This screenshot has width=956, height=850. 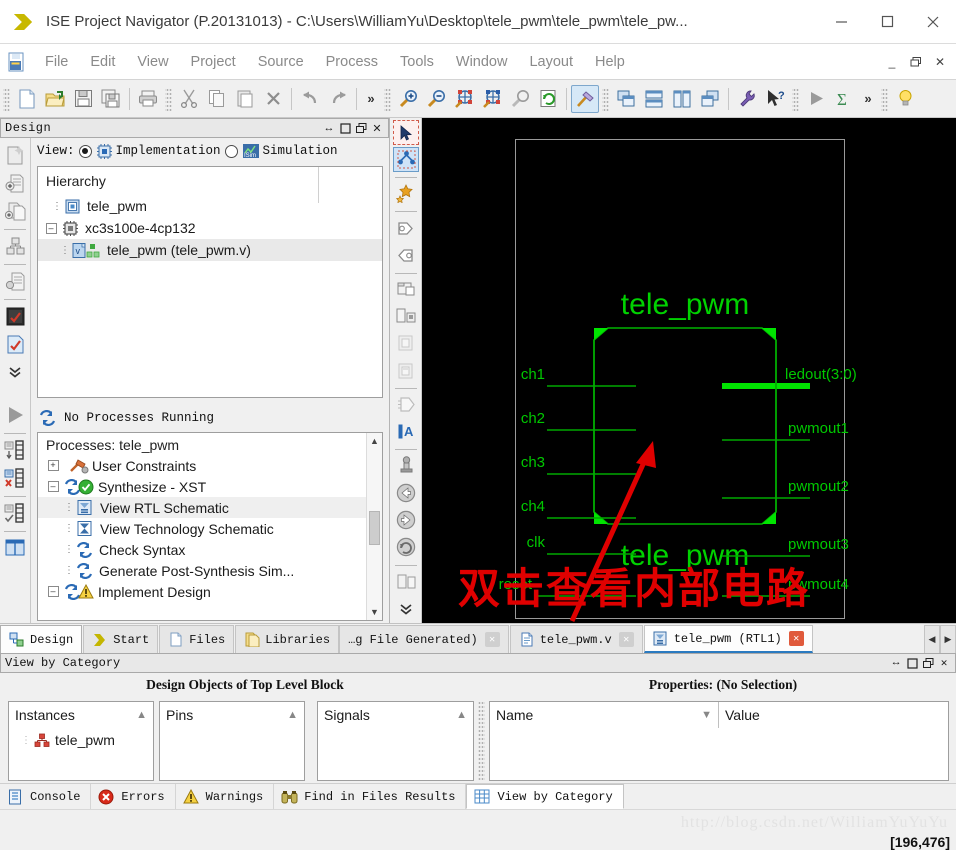 What do you see at coordinates (53, 487) in the screenshot?
I see `process-expander-2: –` at bounding box center [53, 487].